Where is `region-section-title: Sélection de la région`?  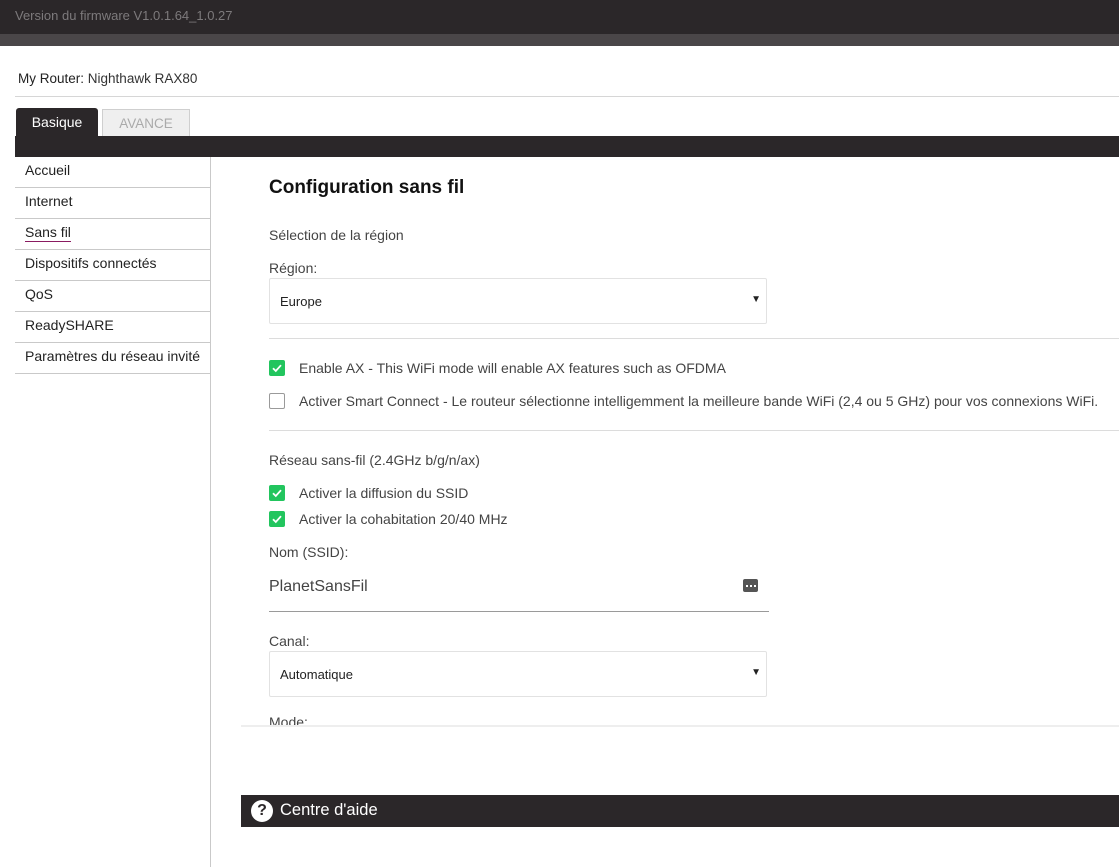
region-section-title: Sélection de la région is located at coordinates (336, 235).